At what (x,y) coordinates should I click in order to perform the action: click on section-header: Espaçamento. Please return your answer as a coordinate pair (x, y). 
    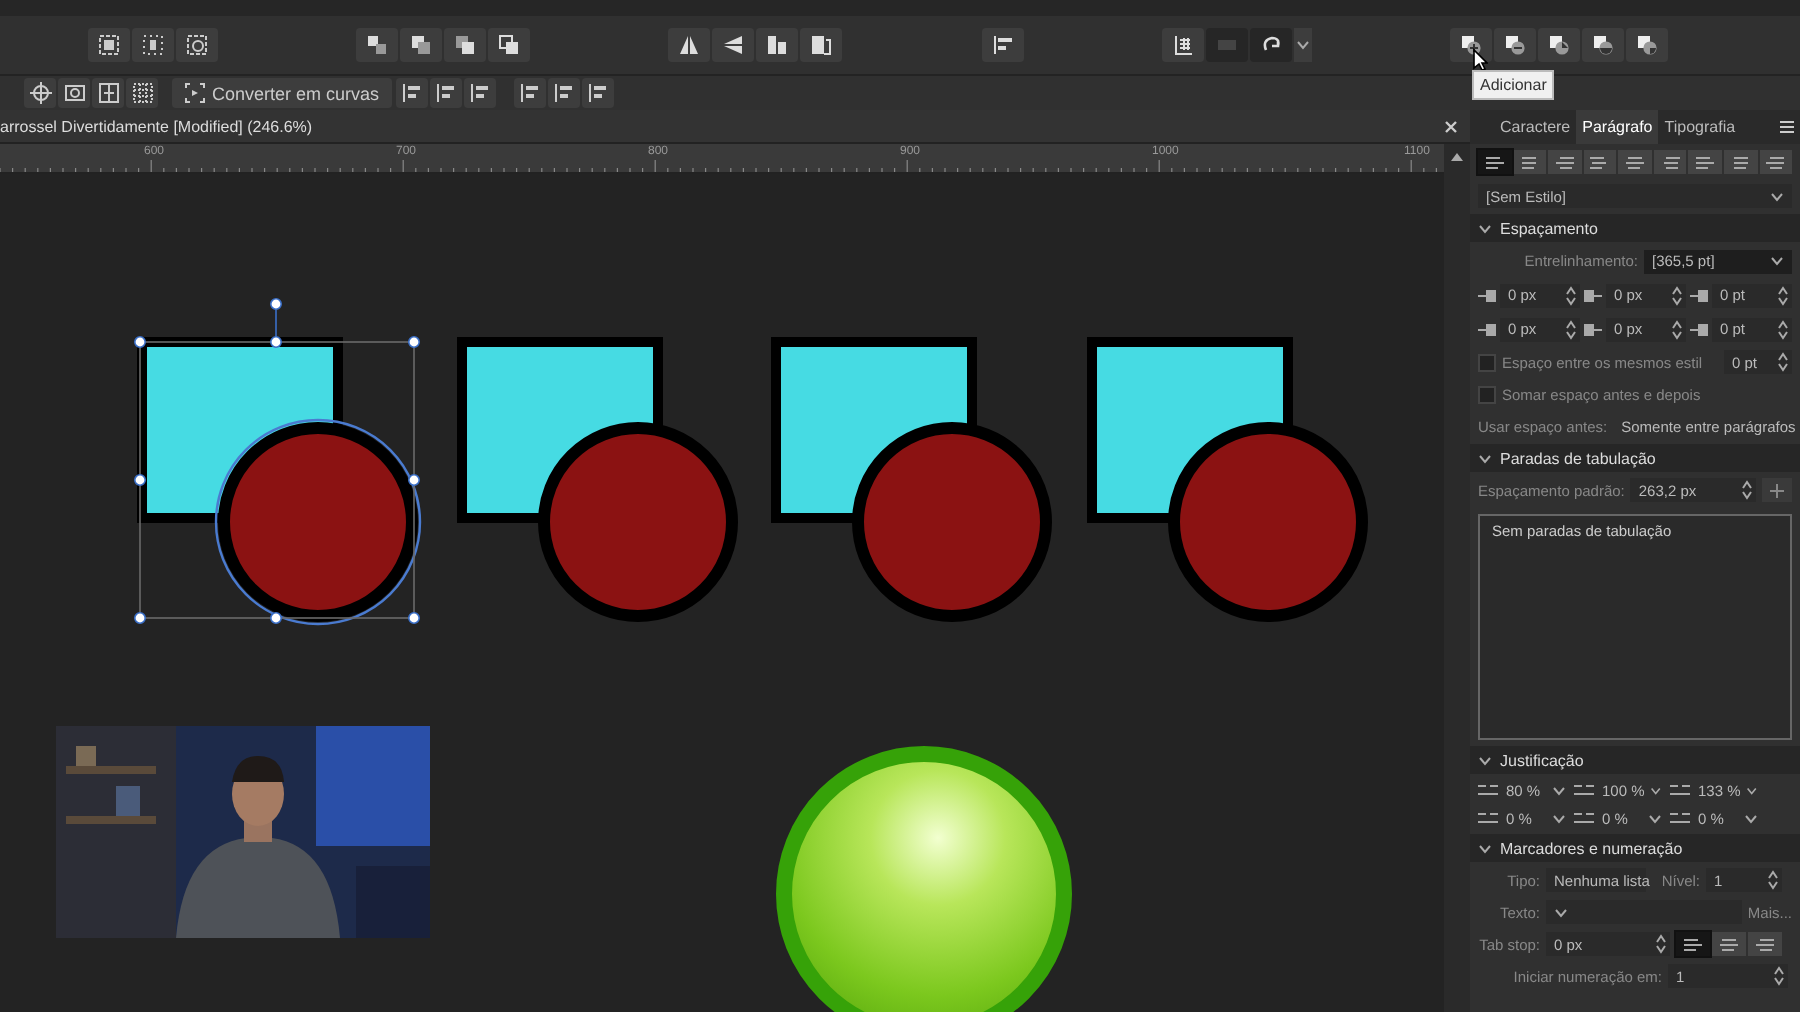
    Looking at the image, I should click on (1635, 228).